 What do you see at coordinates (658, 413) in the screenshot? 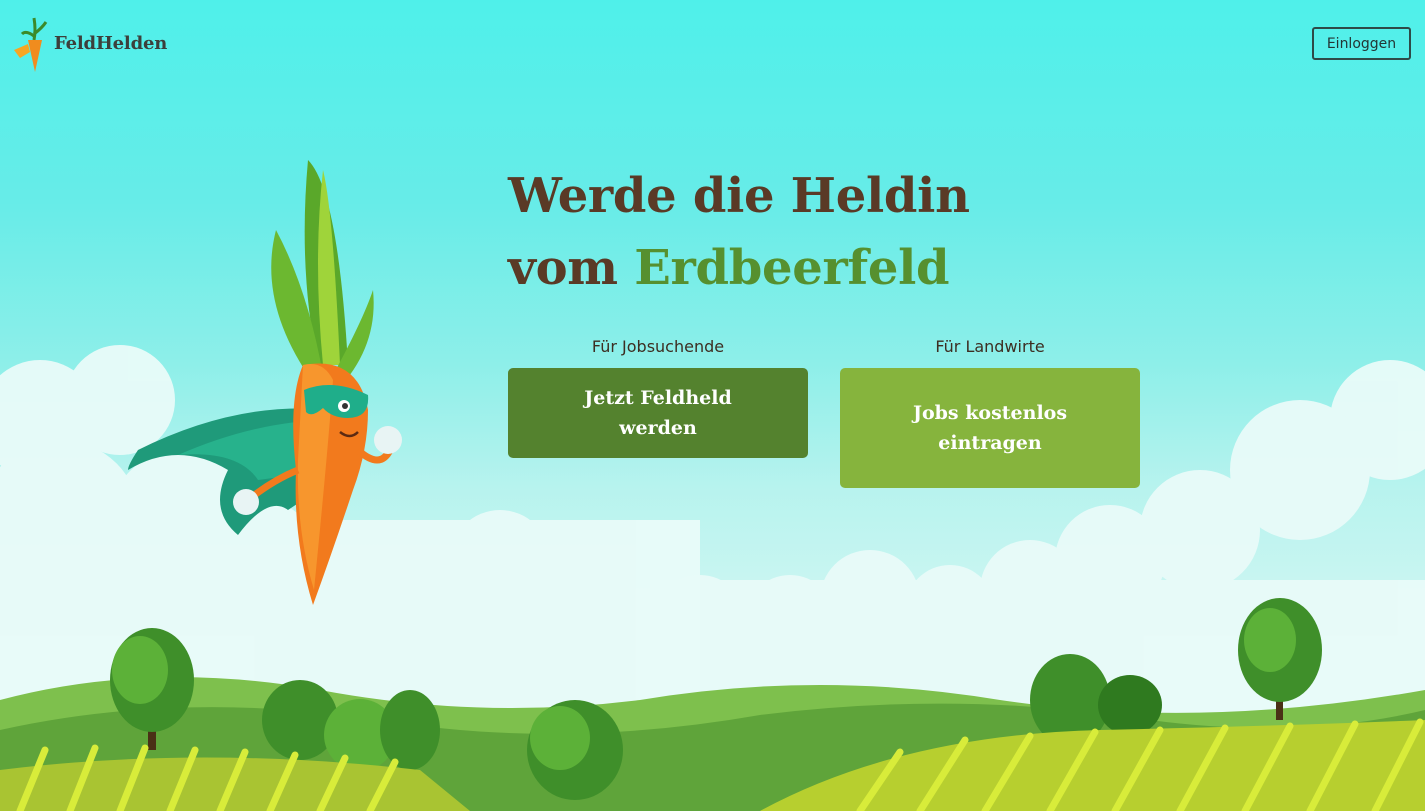
I see `become-feldheld-button: Jetzt Feldheld werden` at bounding box center [658, 413].